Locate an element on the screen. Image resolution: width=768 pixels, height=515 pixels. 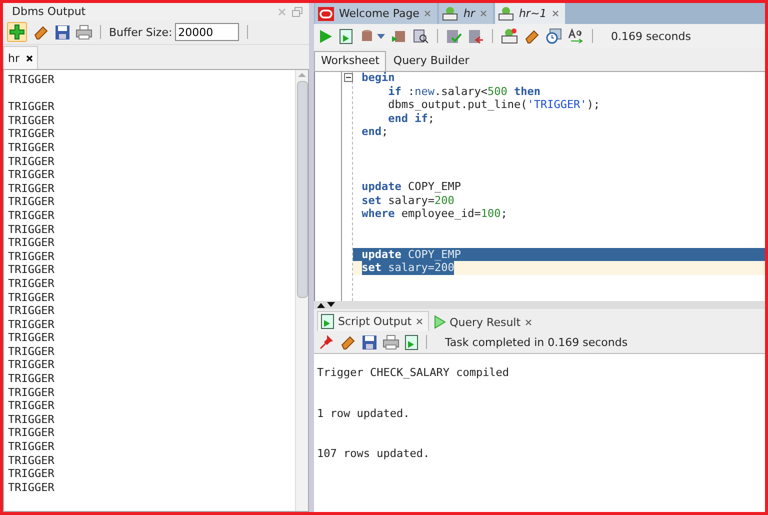
code-line: end; is located at coordinates (375, 132).